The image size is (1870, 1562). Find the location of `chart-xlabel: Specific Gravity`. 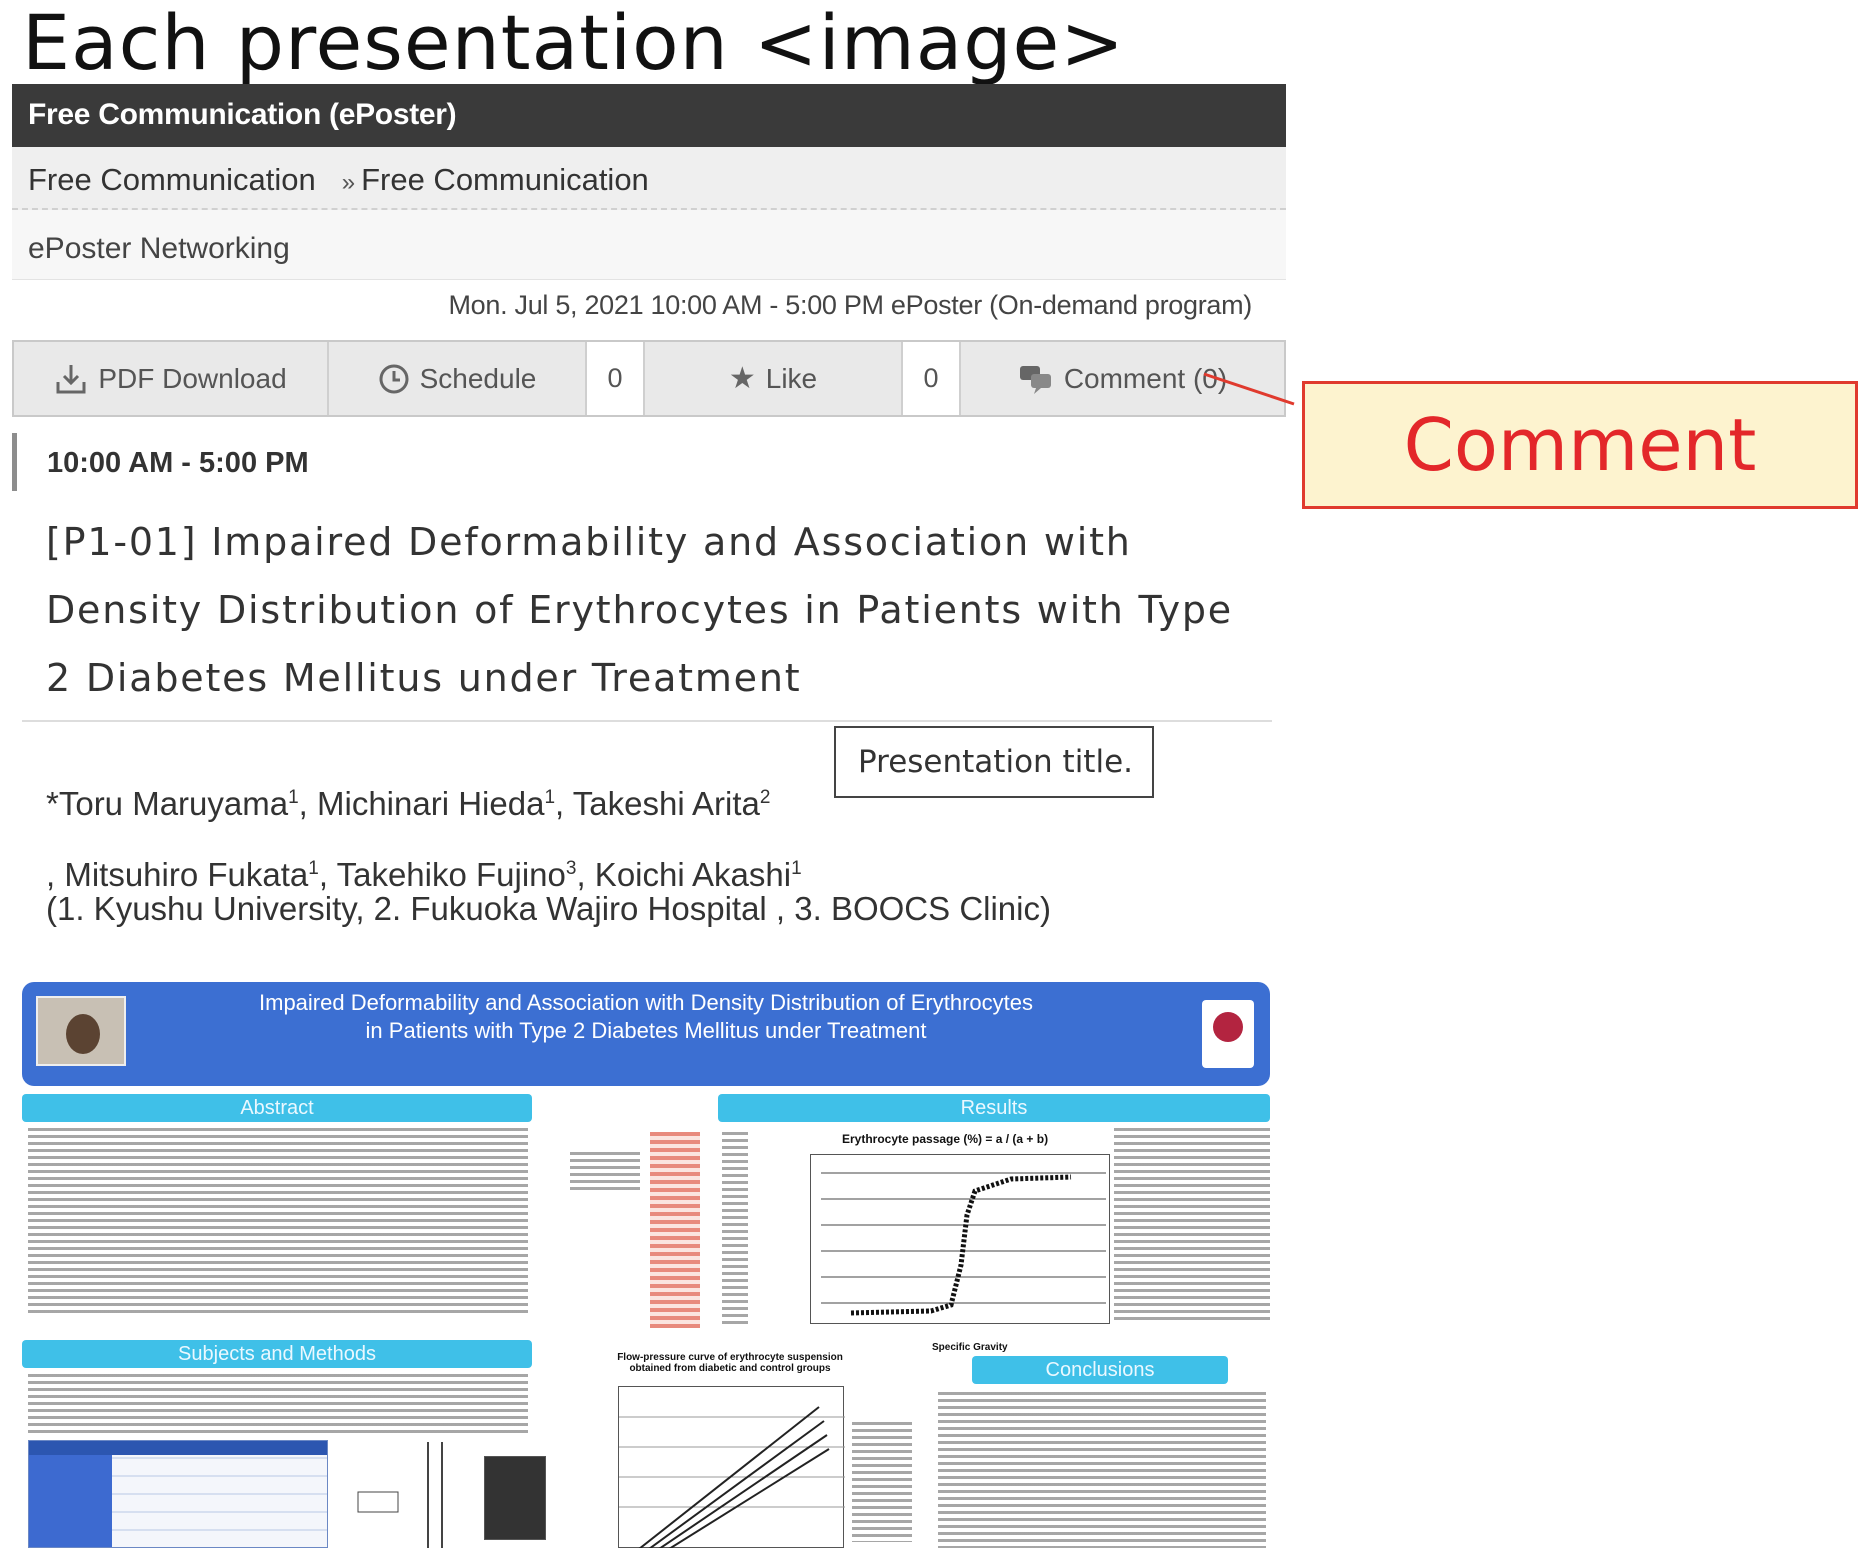

chart-xlabel: Specific Gravity is located at coordinates (970, 1347).